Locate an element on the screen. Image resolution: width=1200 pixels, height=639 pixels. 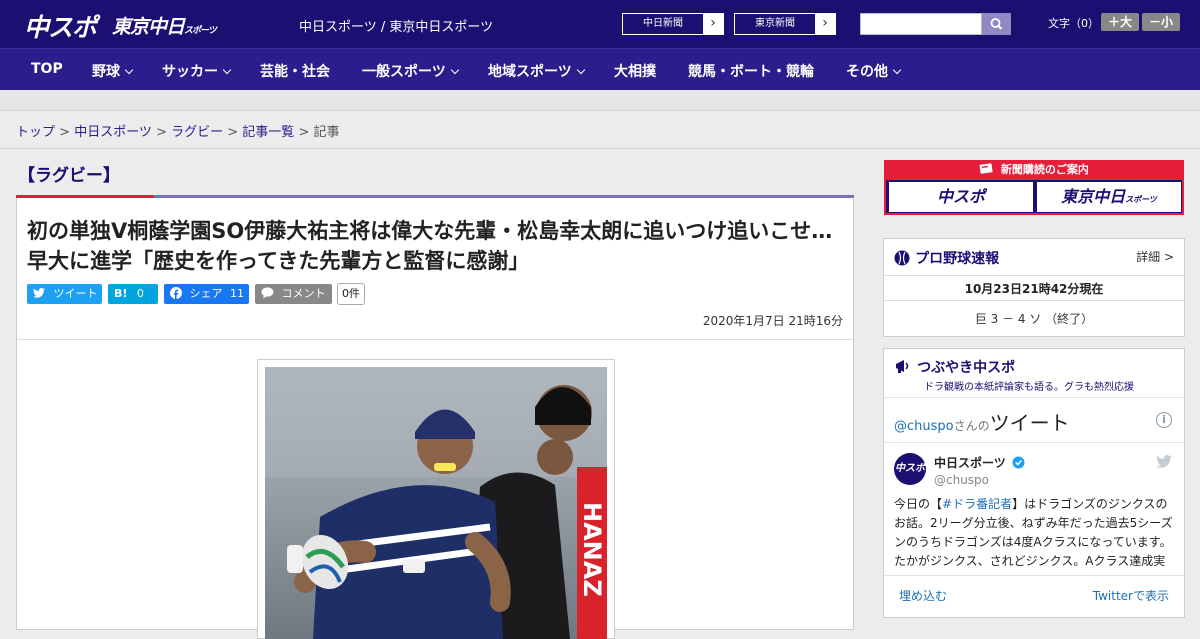
tweet-label: ツイート is located at coordinates (75, 293).